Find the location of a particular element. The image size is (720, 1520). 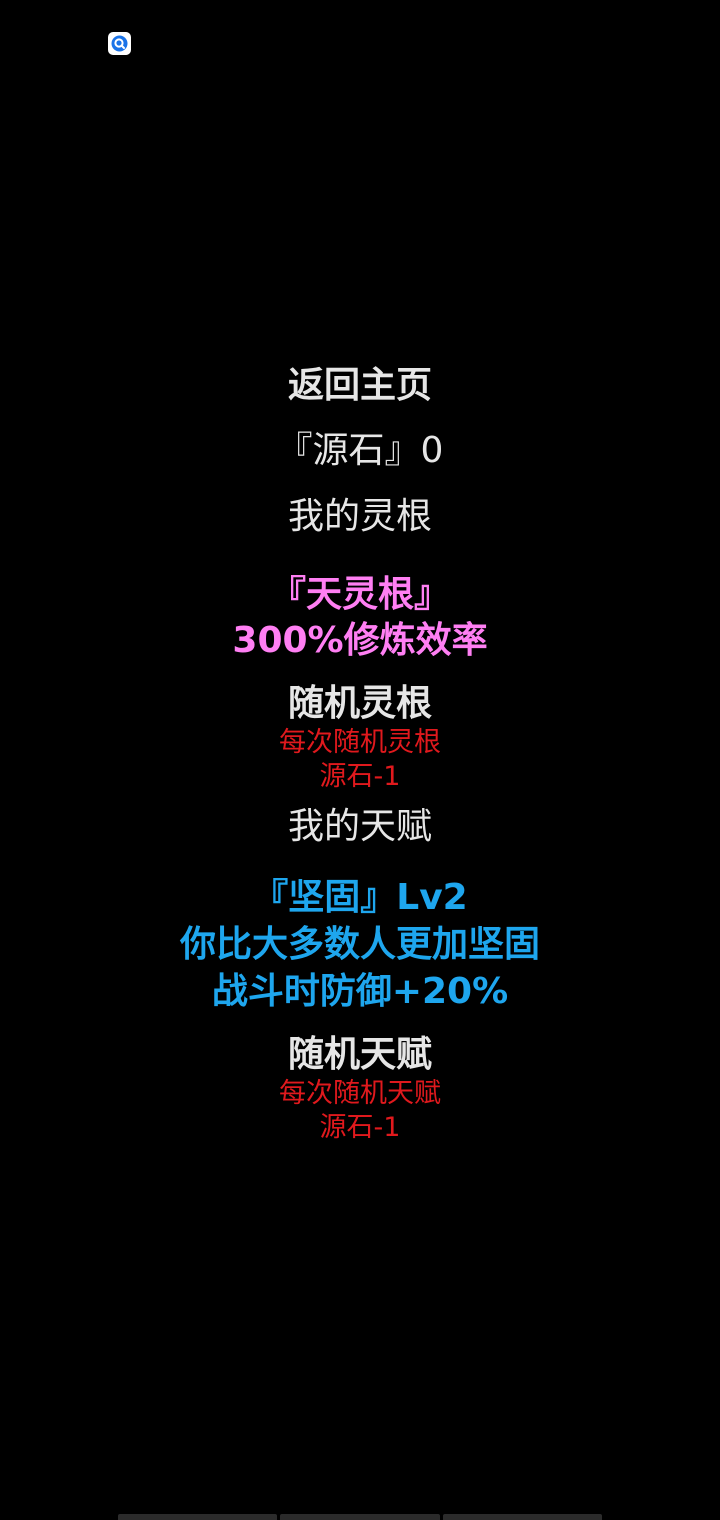

back-home-button: 返回主页 is located at coordinates (360, 391).